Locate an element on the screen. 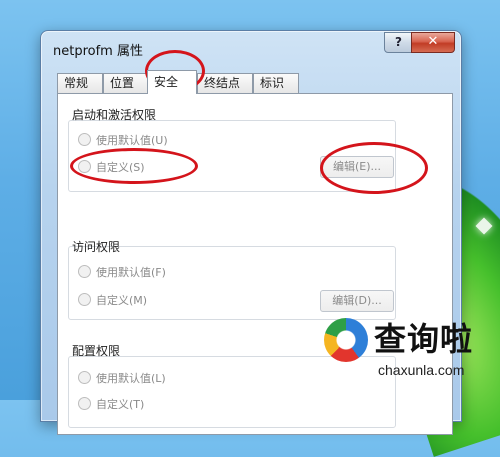  tab-endpoints: 终结点 is located at coordinates (225, 83).